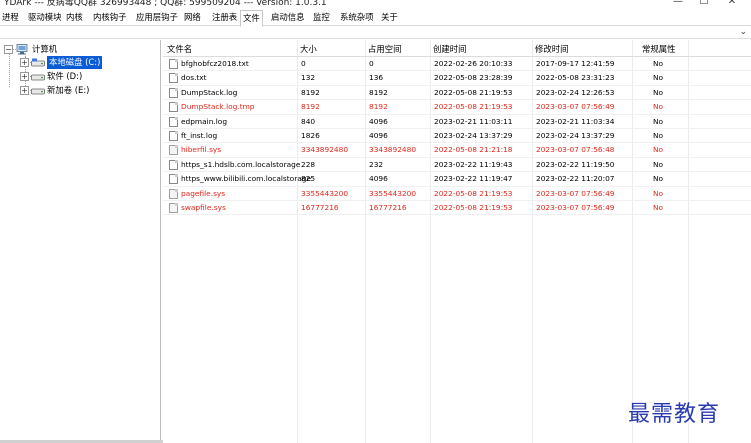 The height and width of the screenshot is (443, 751). I want to click on cell-size: 825, so click(308, 179).